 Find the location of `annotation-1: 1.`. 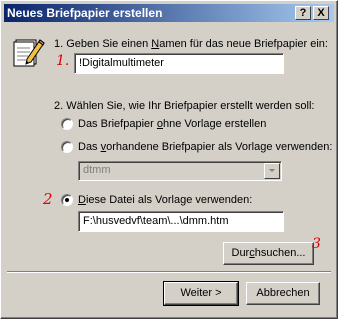

annotation-1: 1. is located at coordinates (63, 61).